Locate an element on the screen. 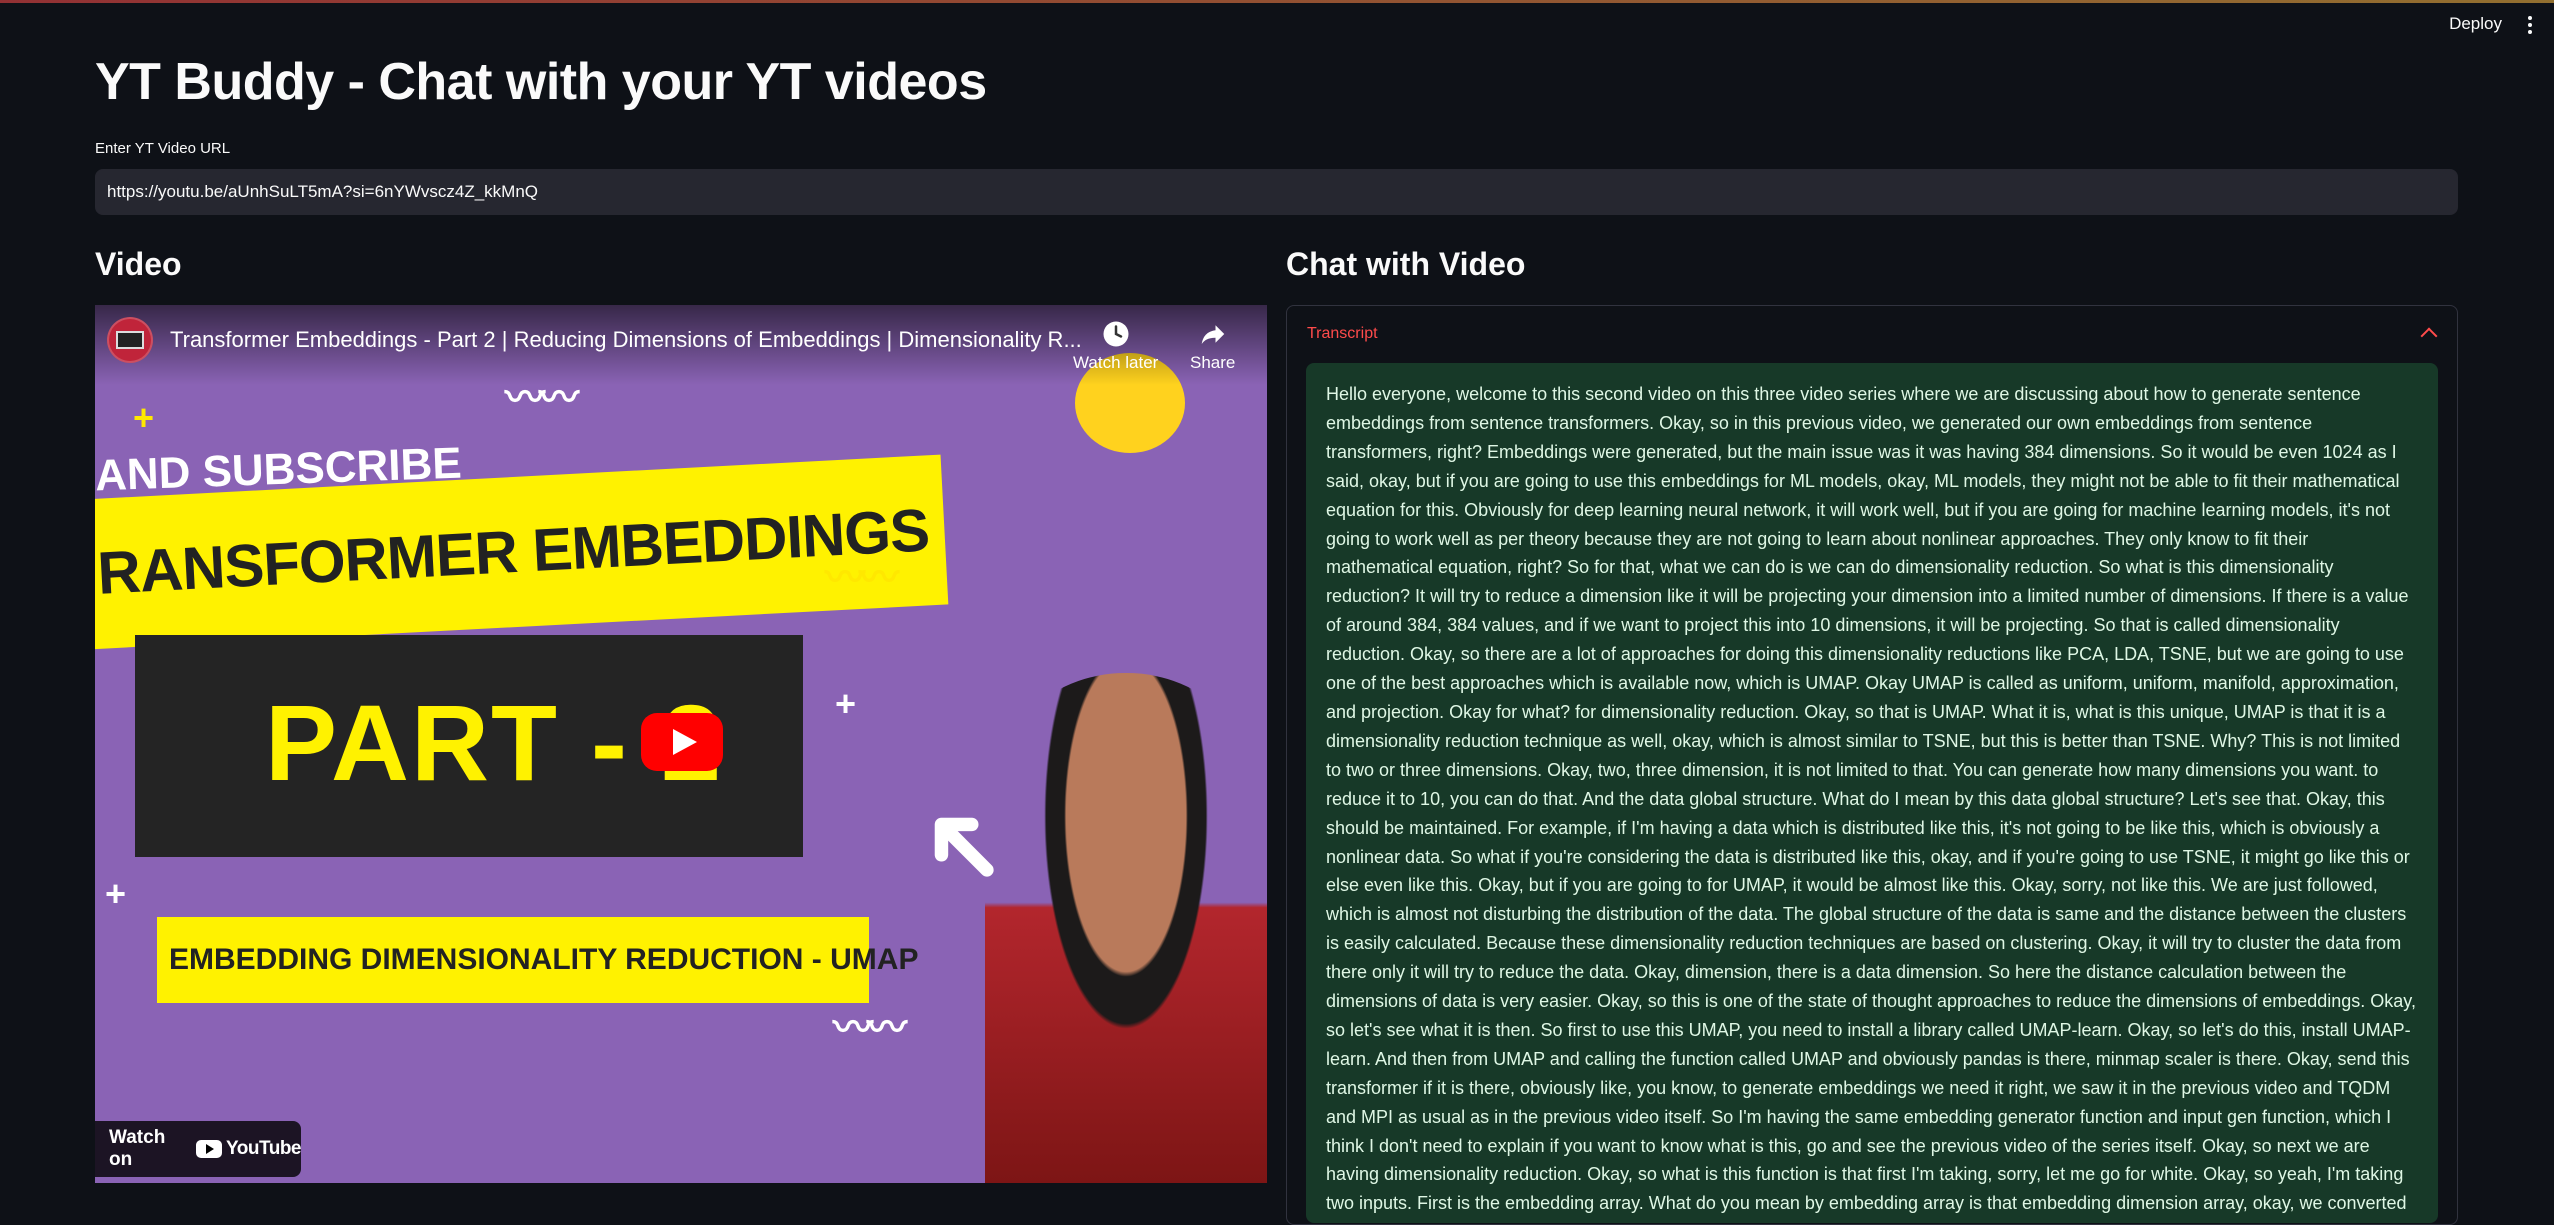 Image resolution: width=2554 pixels, height=1225 pixels. kebab-menu-icon is located at coordinates (2530, 25).